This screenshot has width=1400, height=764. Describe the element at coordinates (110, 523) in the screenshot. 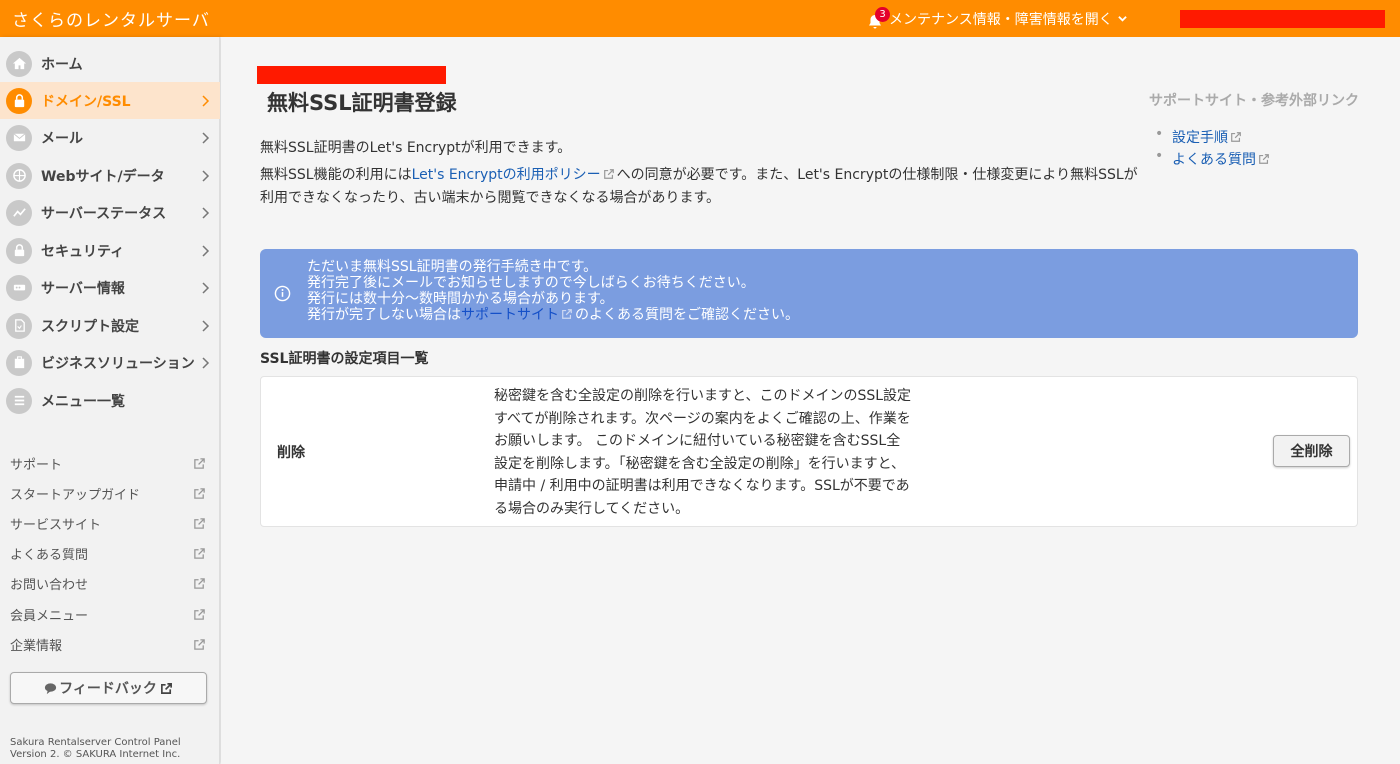

I see `sidebar-link-service-site: サービスサイト` at that location.